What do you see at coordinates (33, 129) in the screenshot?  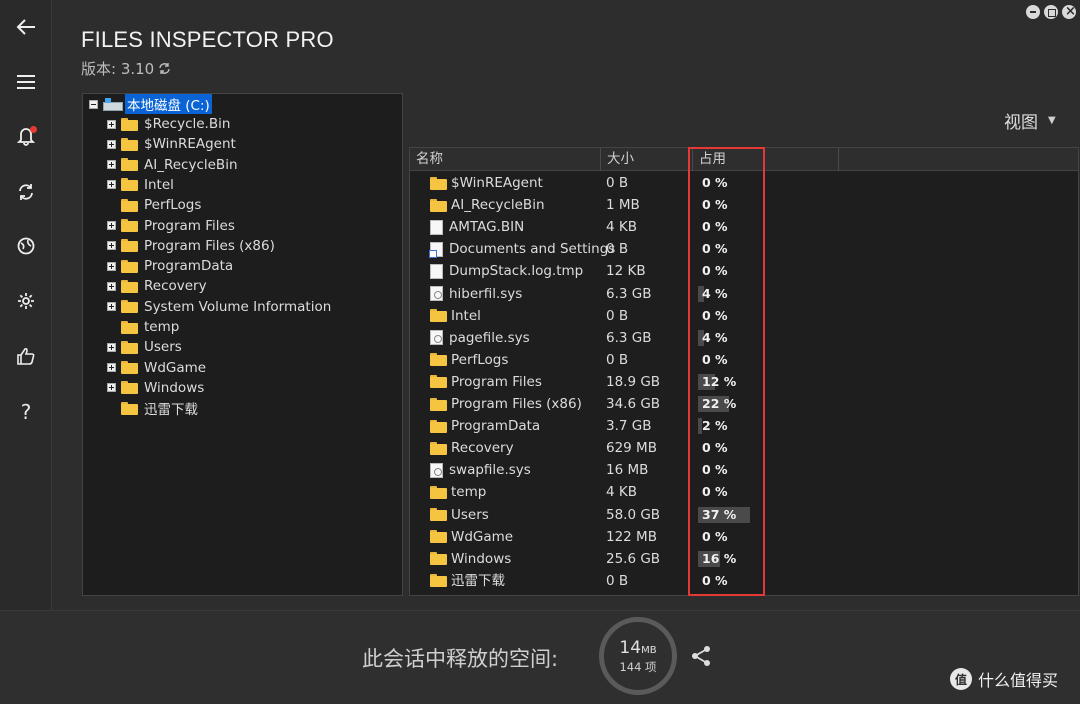 I see `notification-badge` at bounding box center [33, 129].